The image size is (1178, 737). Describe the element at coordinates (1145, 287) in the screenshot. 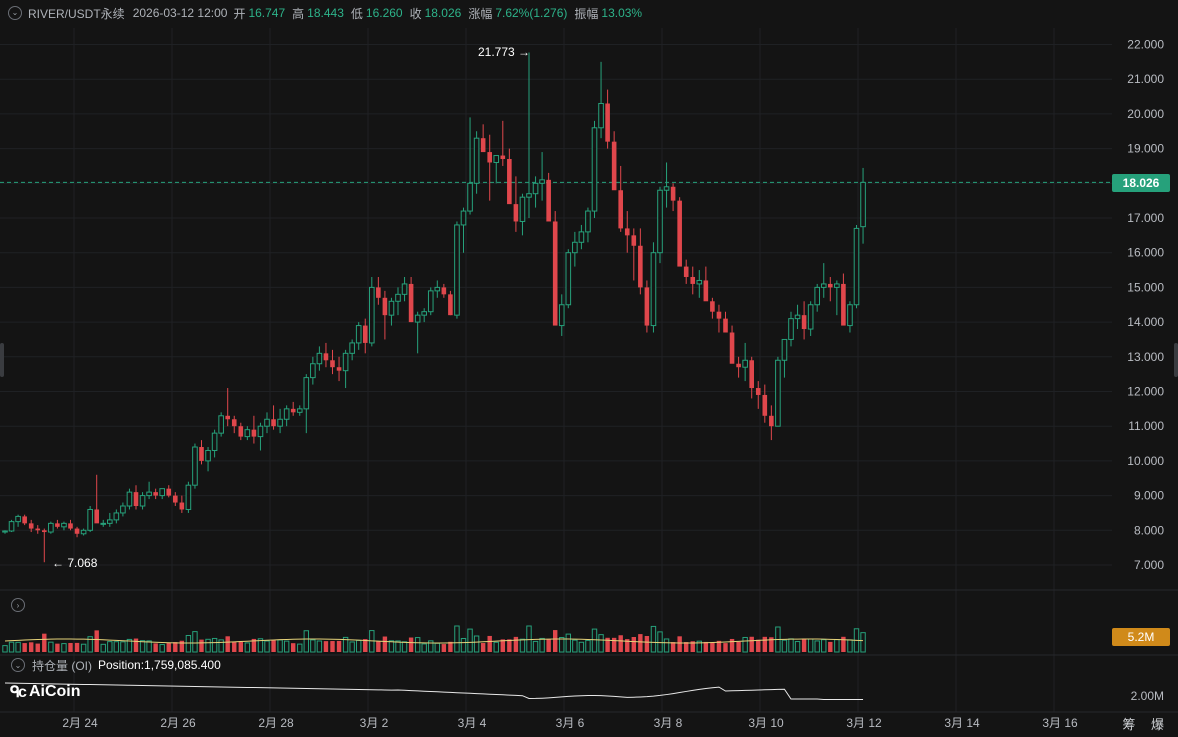

I see `price-tick-label: 15.000` at that location.